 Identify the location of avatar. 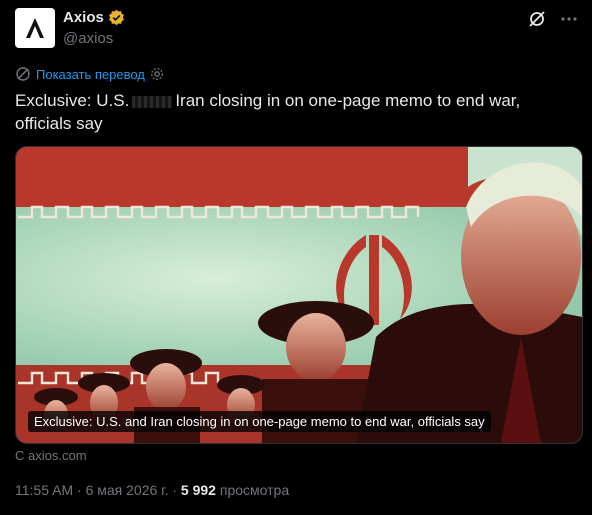
(35, 28).